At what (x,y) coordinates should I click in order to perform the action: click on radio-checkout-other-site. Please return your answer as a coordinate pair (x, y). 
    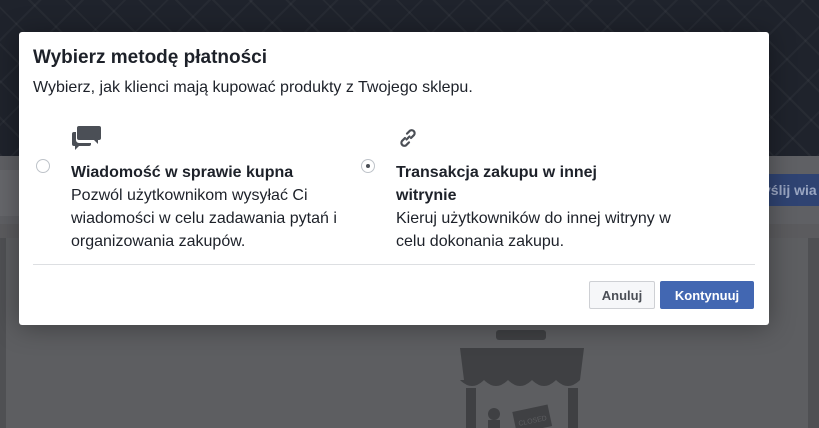
    Looking at the image, I should click on (368, 166).